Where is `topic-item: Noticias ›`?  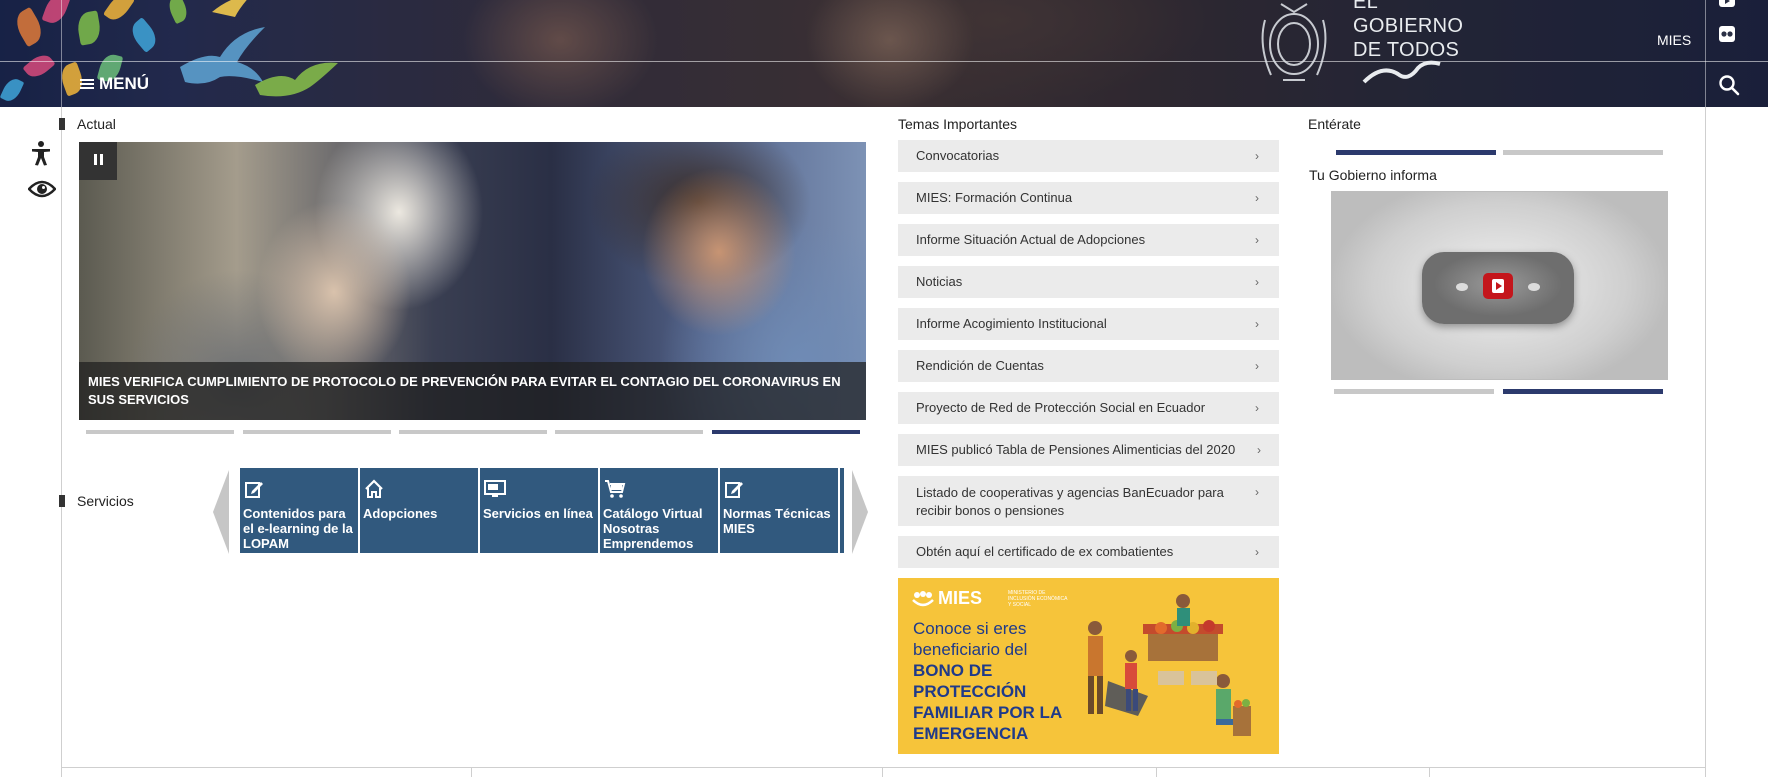 topic-item: Noticias › is located at coordinates (1088, 282).